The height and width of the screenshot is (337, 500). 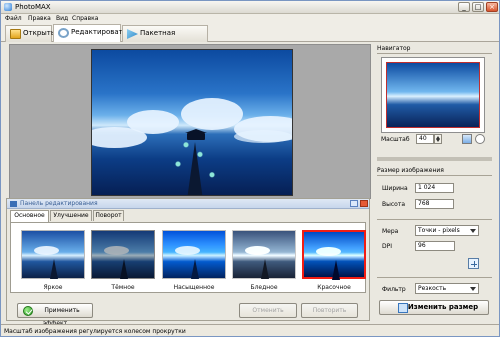 What do you see at coordinates (480, 139) in the screenshot?
I see `zoom-icon` at bounding box center [480, 139].